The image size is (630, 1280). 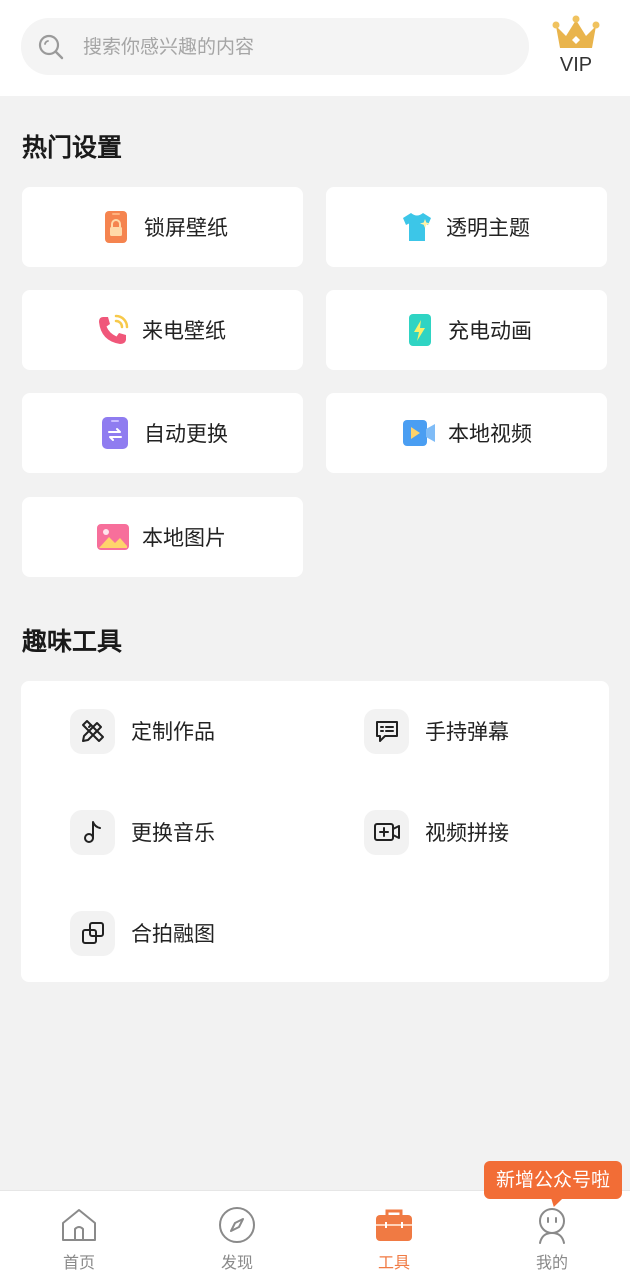 What do you see at coordinates (92, 731) in the screenshot?
I see `pencil-ruler-icon` at bounding box center [92, 731].